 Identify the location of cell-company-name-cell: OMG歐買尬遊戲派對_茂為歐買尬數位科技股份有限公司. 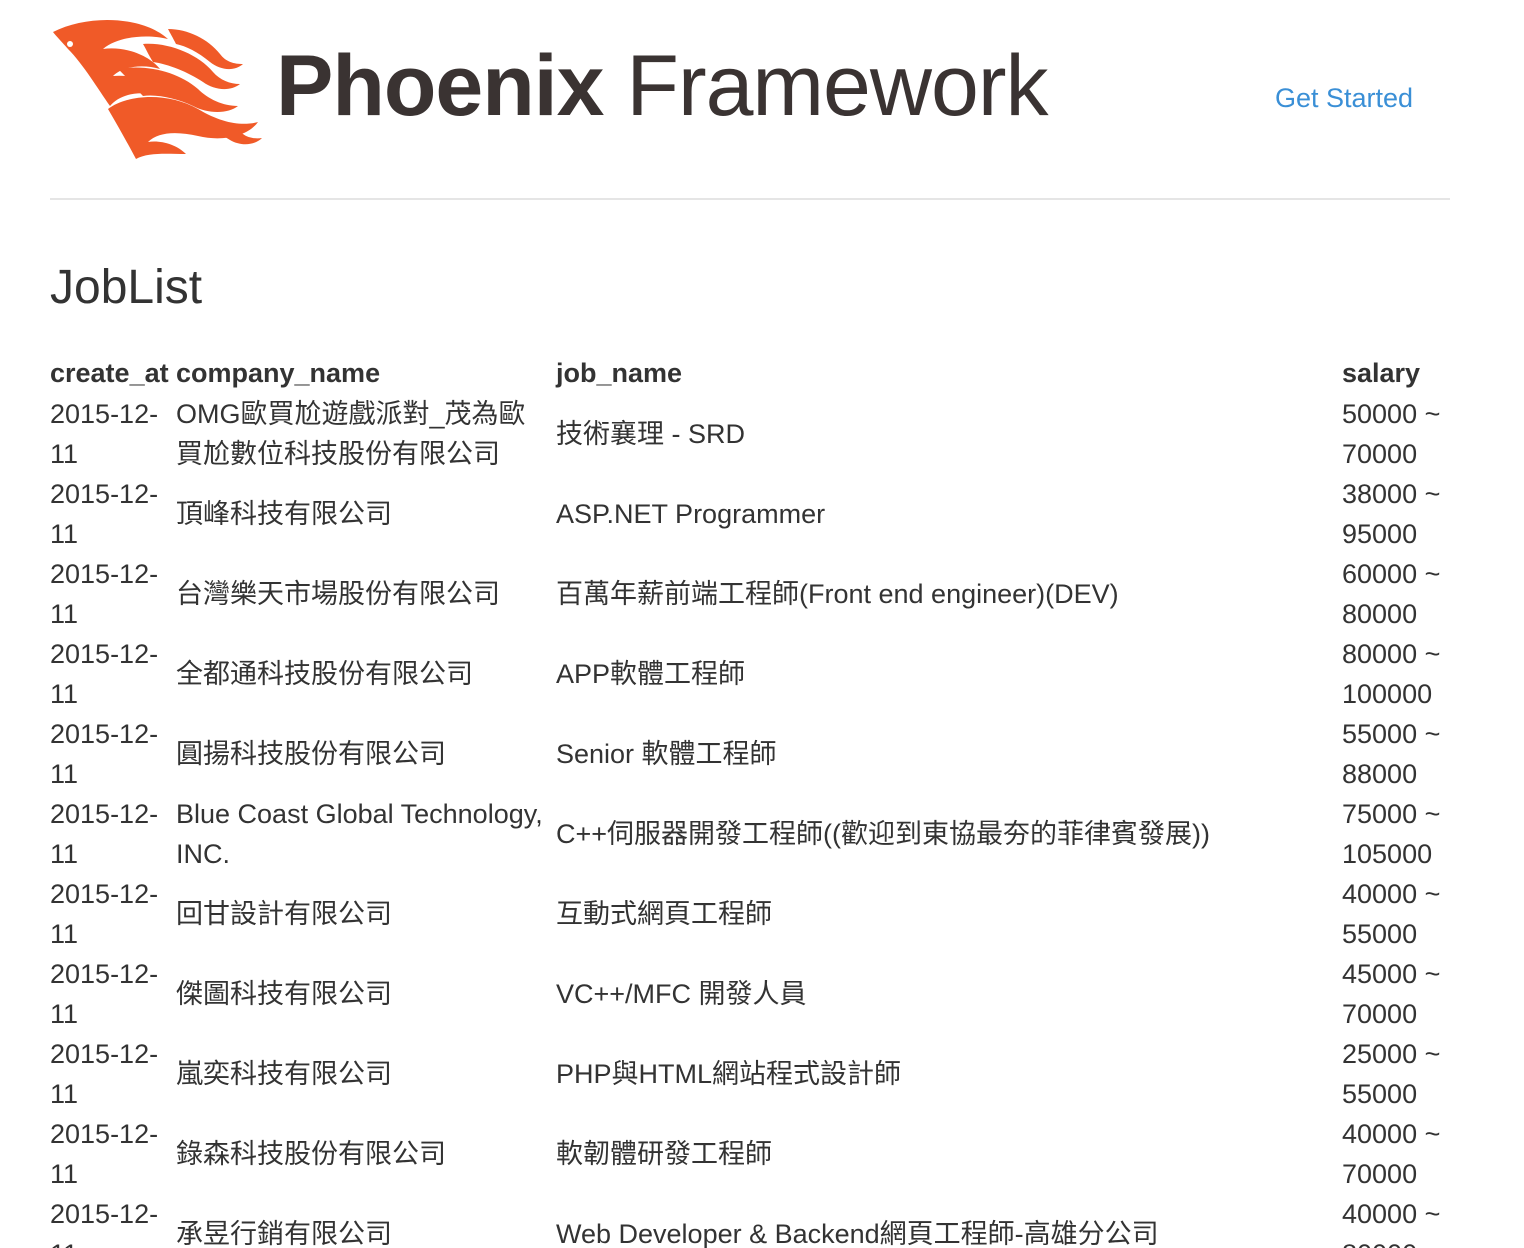
(366, 434).